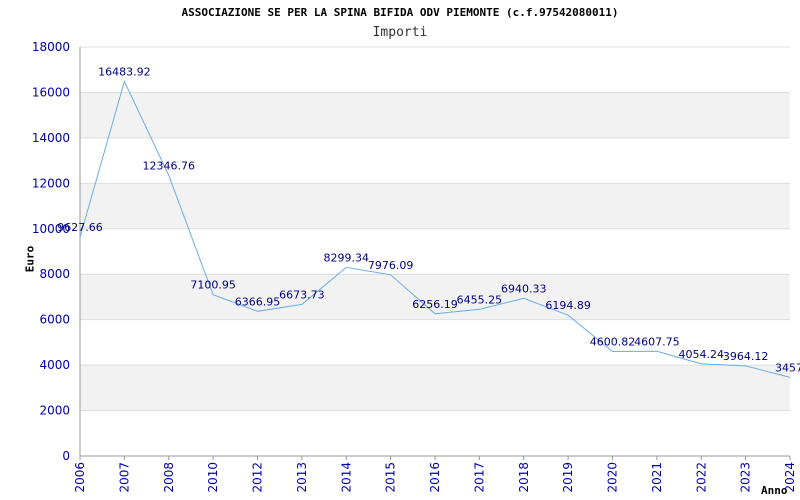 The image size is (800, 500). What do you see at coordinates (213, 285) in the screenshot?
I see `data-label: 7100.95` at bounding box center [213, 285].